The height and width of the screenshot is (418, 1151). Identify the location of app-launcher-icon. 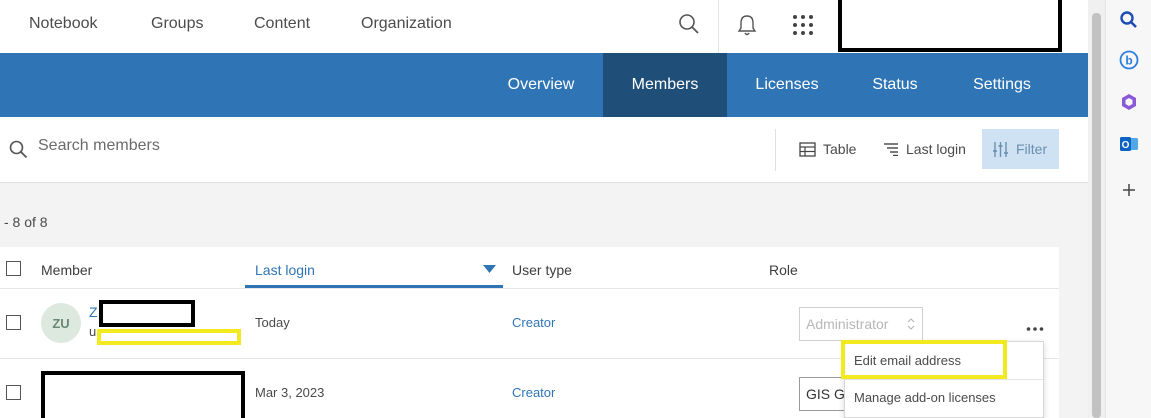
(803, 27).